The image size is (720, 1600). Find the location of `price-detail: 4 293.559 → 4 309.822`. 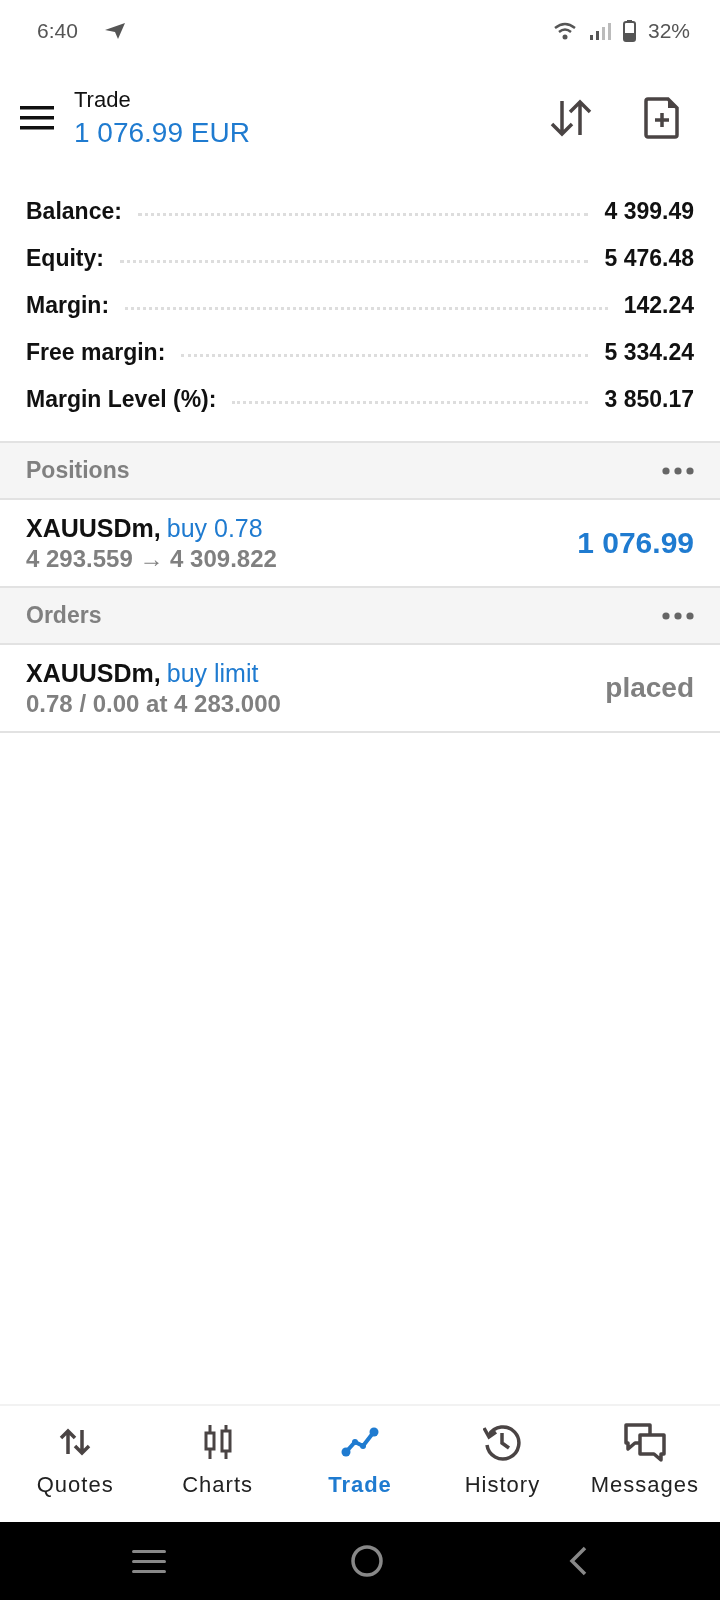

price-detail: 4 293.559 → 4 309.822 is located at coordinates (152, 558).